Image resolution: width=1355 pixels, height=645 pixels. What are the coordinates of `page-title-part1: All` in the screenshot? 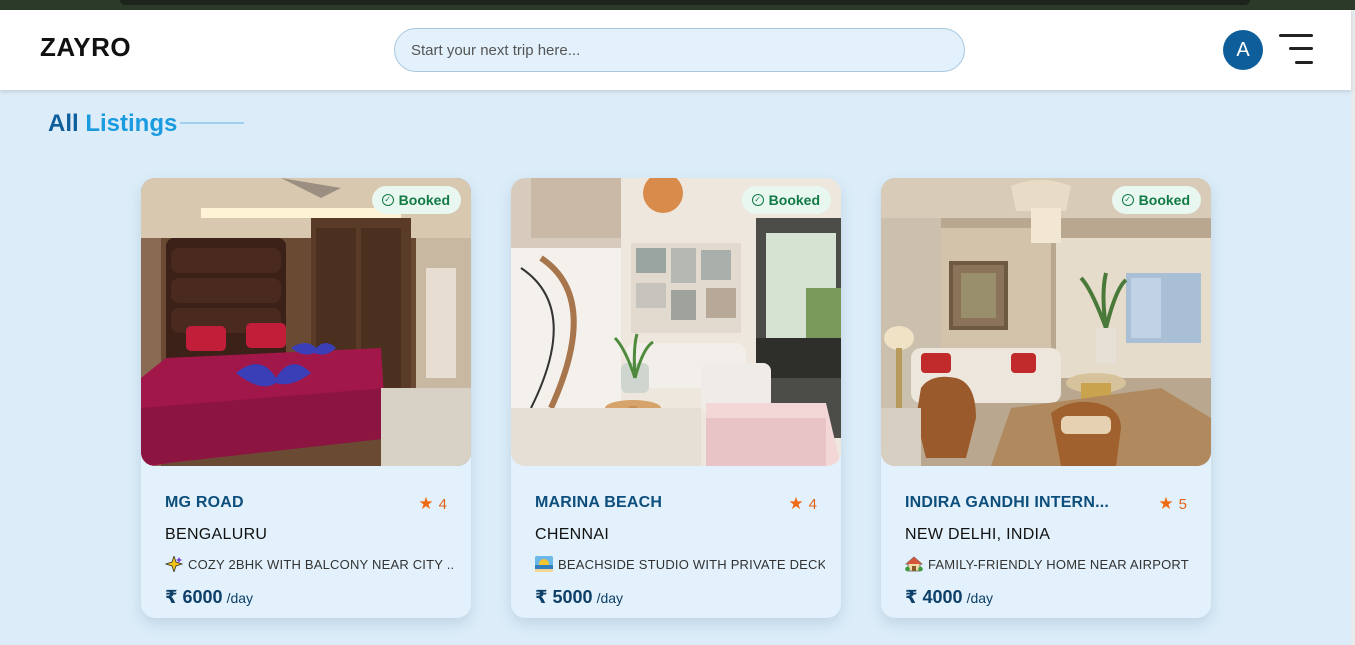 It's located at (63, 123).